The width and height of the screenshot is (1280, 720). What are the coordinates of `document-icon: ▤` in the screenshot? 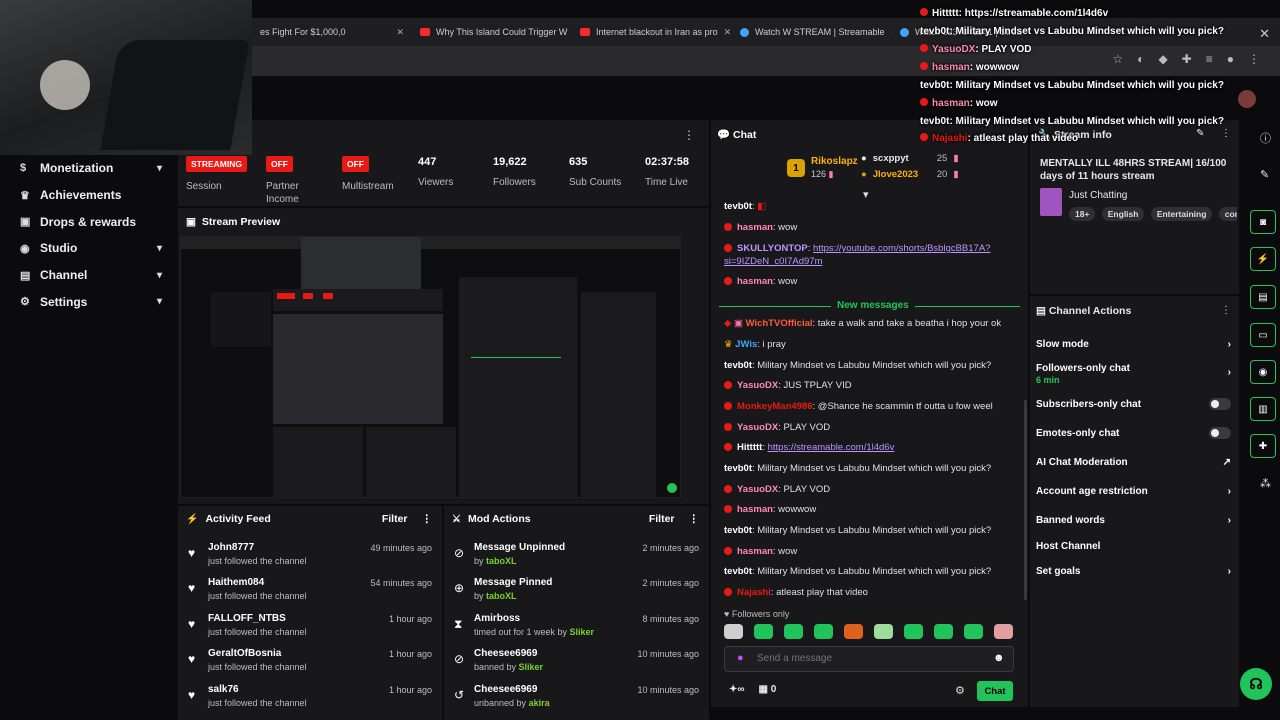 It's located at (1263, 297).